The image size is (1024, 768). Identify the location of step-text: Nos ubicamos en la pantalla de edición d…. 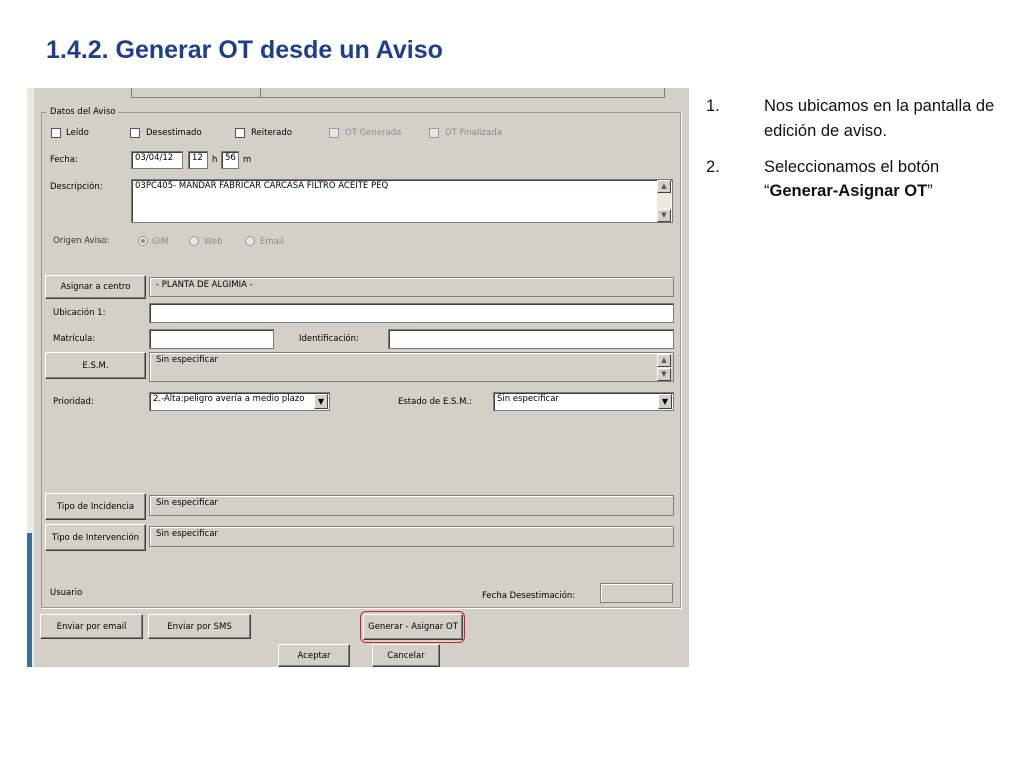
(879, 118).